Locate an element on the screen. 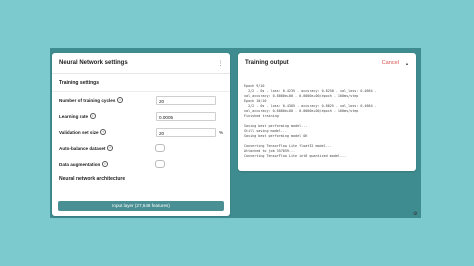 The image size is (474, 266). validation-size-unit: % is located at coordinates (221, 132).